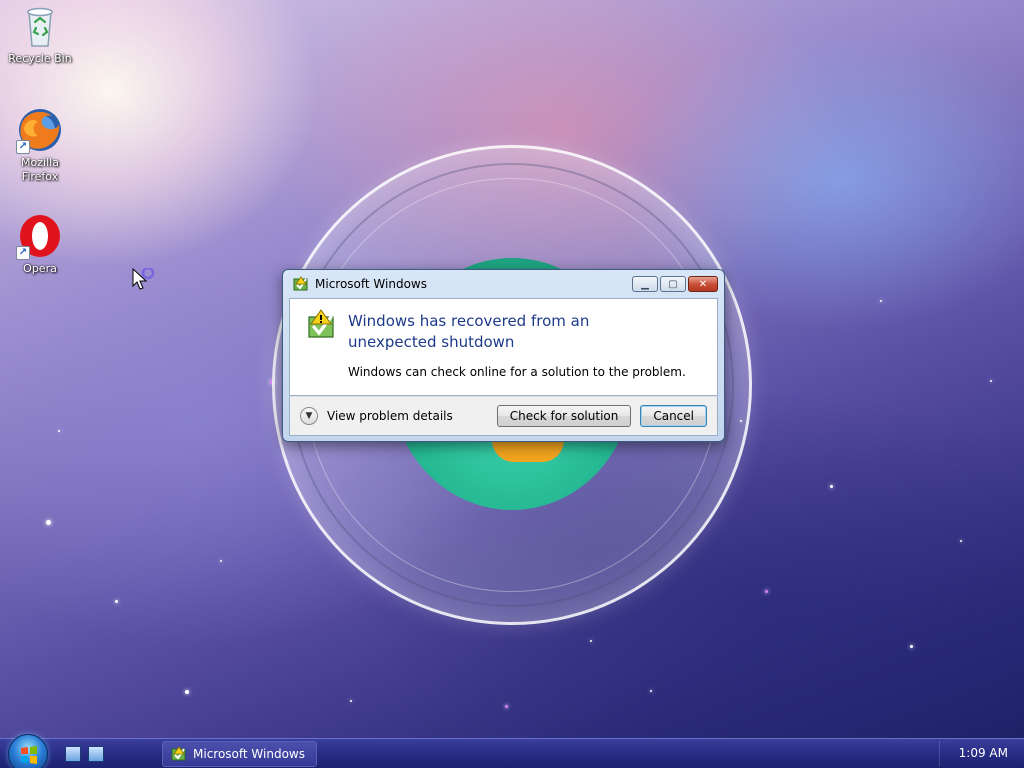 Image resolution: width=1024 pixels, height=768 pixels. I want to click on wallpaper-orange-shape, so click(528, 451).